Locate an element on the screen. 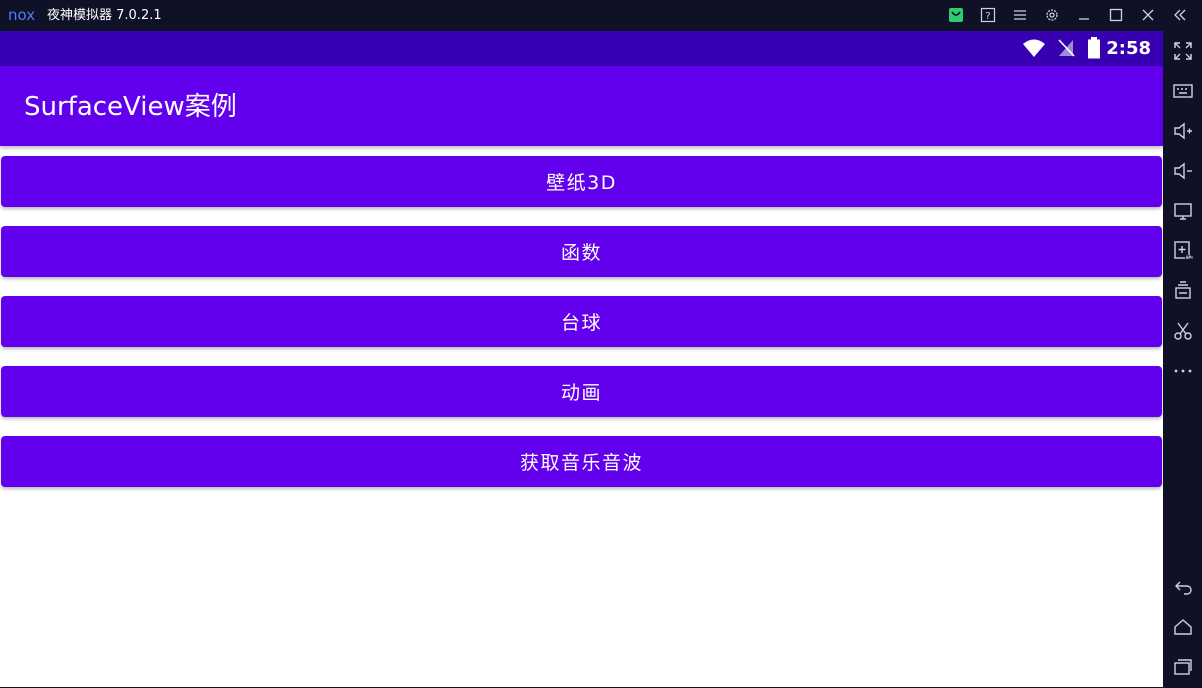 The height and width of the screenshot is (688, 1202). maximize-icon is located at coordinates (1116, 15).